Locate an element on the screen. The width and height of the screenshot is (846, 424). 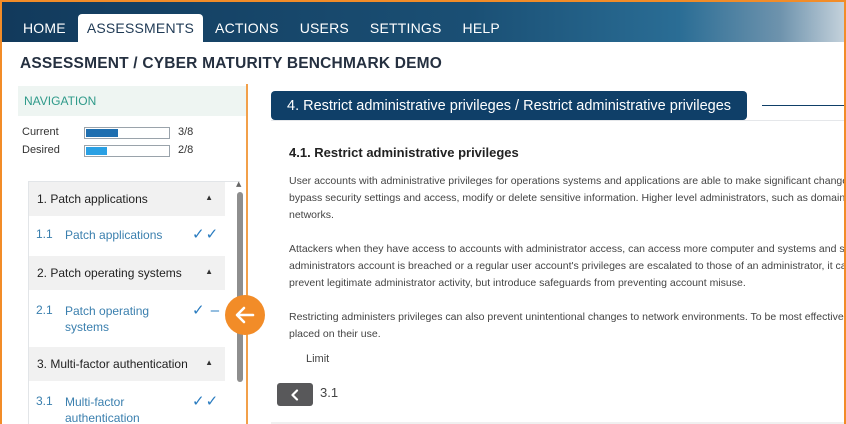
item-label: Multi-factor authentication is located at coordinates (102, 409).